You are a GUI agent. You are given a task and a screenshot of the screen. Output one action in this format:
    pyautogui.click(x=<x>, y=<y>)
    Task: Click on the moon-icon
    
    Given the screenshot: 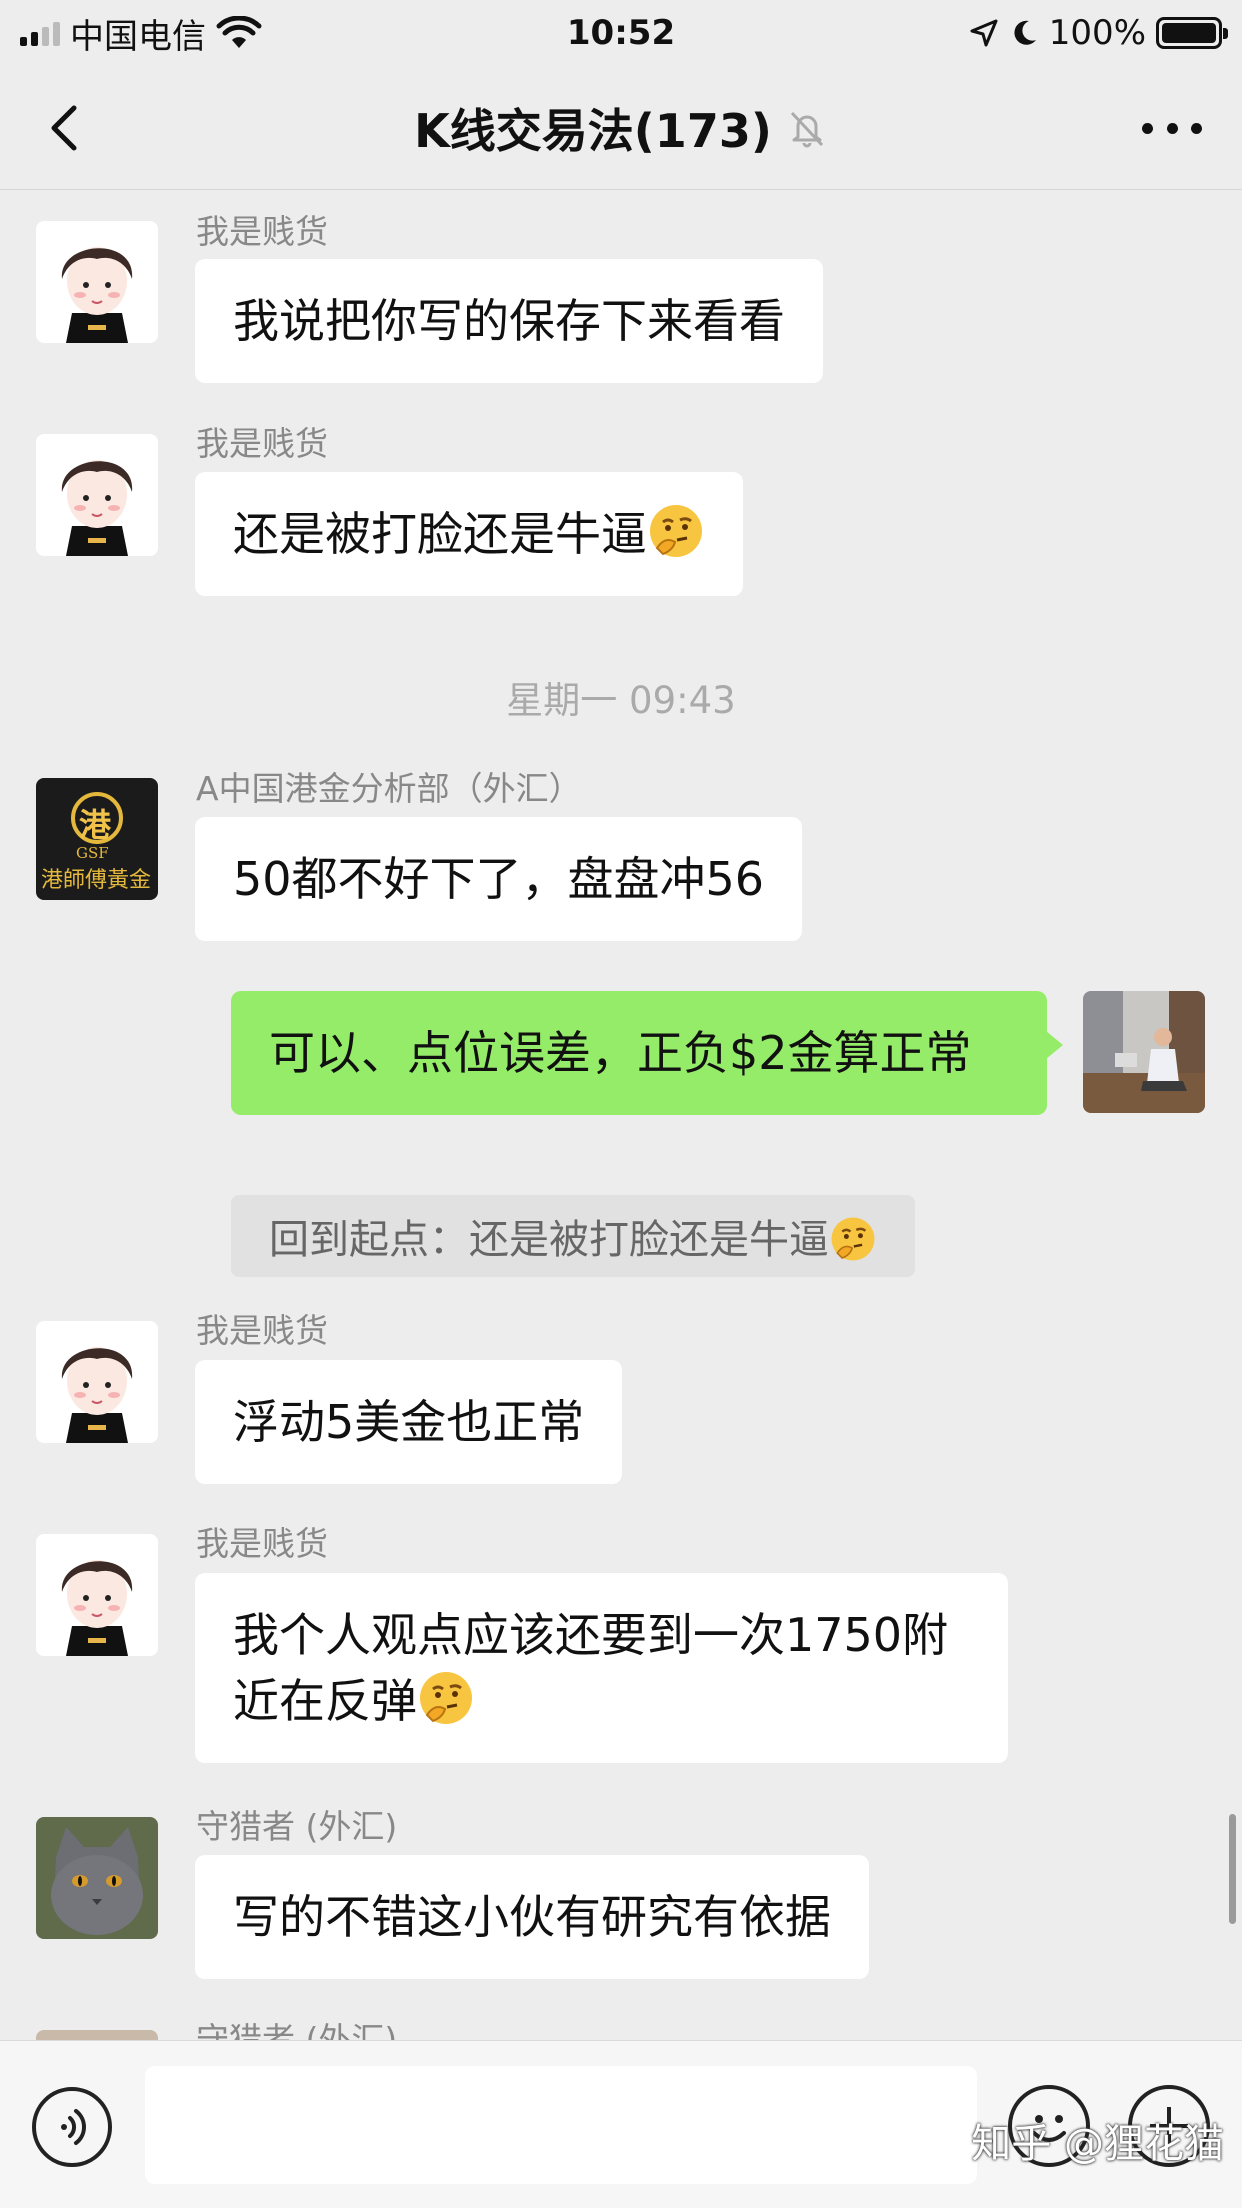 What is the action you would take?
    pyautogui.click(x=1025, y=32)
    